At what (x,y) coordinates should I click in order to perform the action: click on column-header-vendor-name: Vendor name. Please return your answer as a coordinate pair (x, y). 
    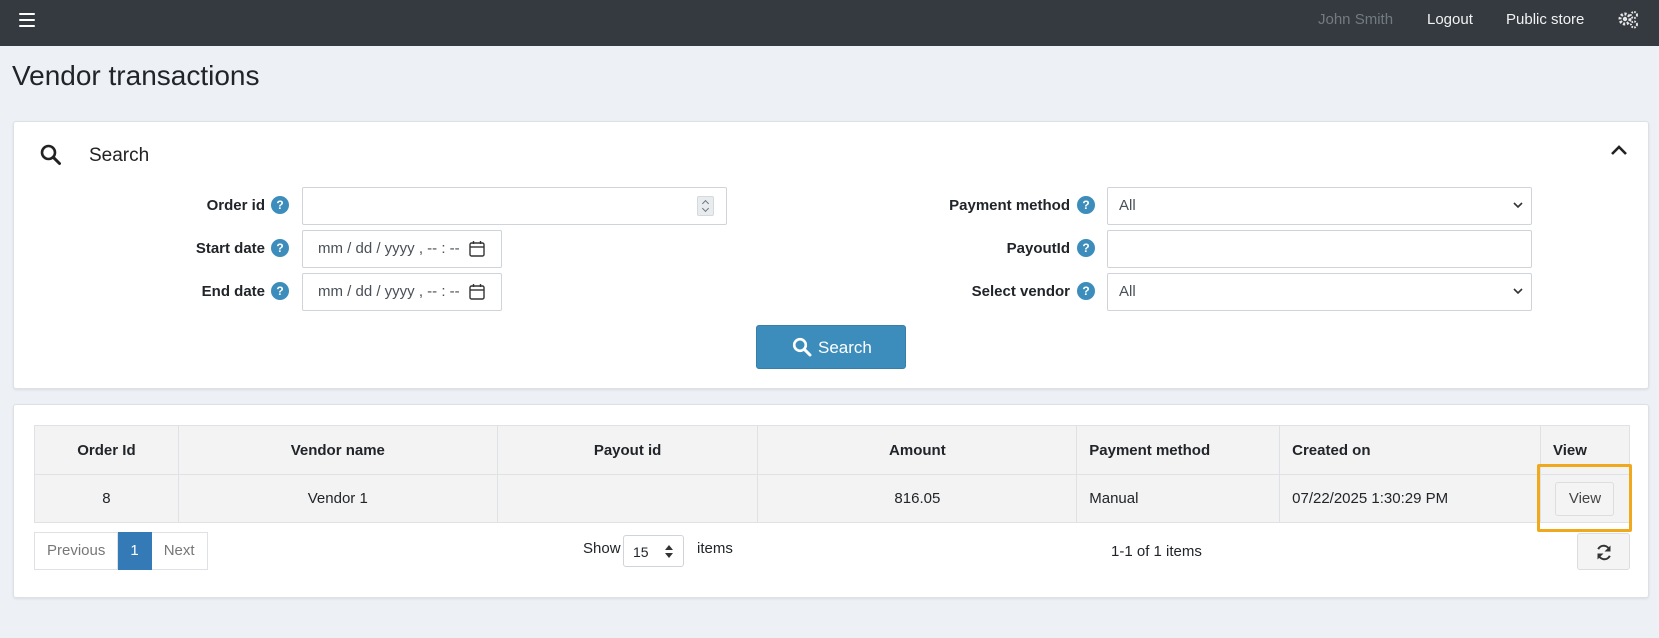
    Looking at the image, I should click on (337, 450).